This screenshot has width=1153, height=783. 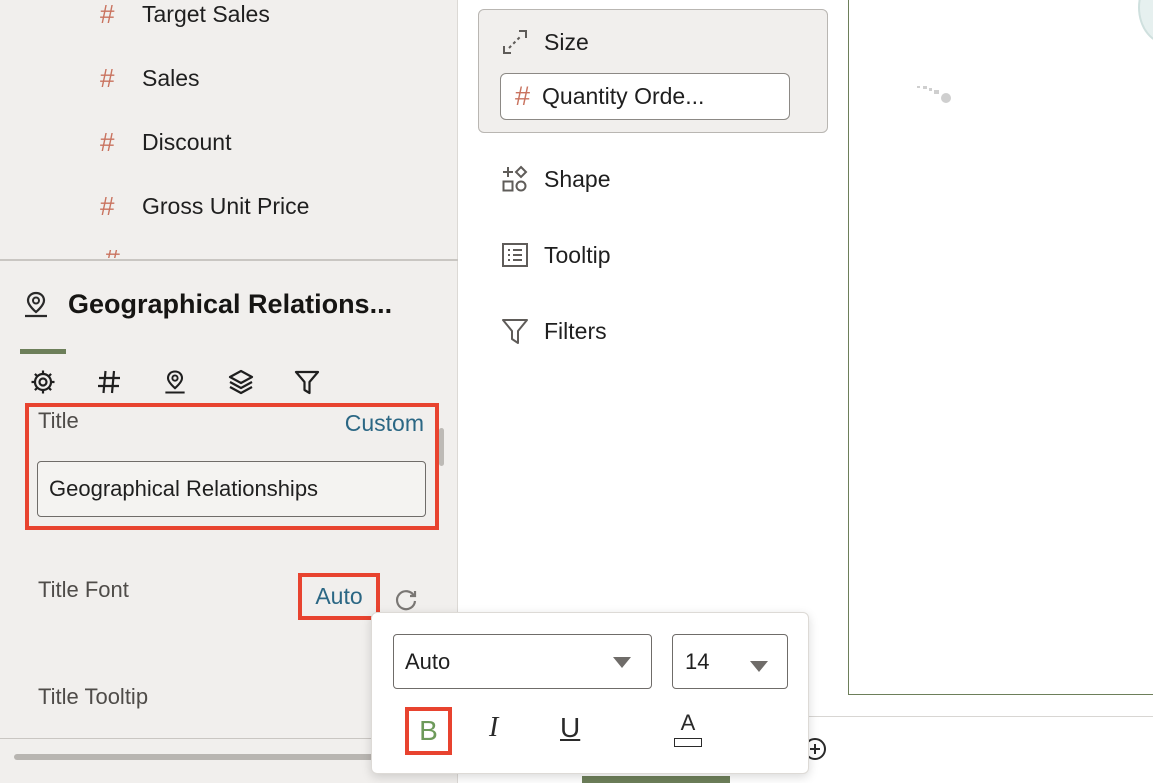 What do you see at coordinates (206, 13) in the screenshot?
I see `field-label: Target Sales` at bounding box center [206, 13].